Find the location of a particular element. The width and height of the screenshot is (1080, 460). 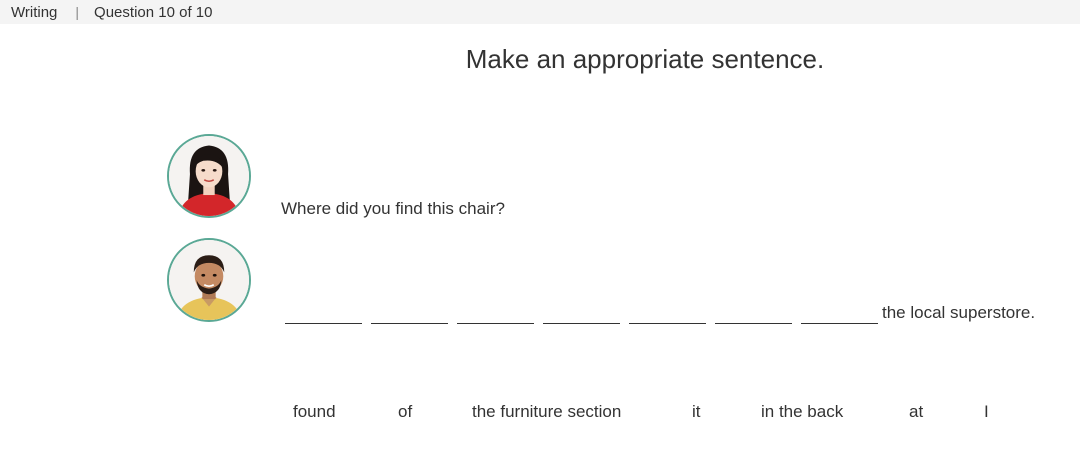

word-chip-found: found is located at coordinates (314, 412).